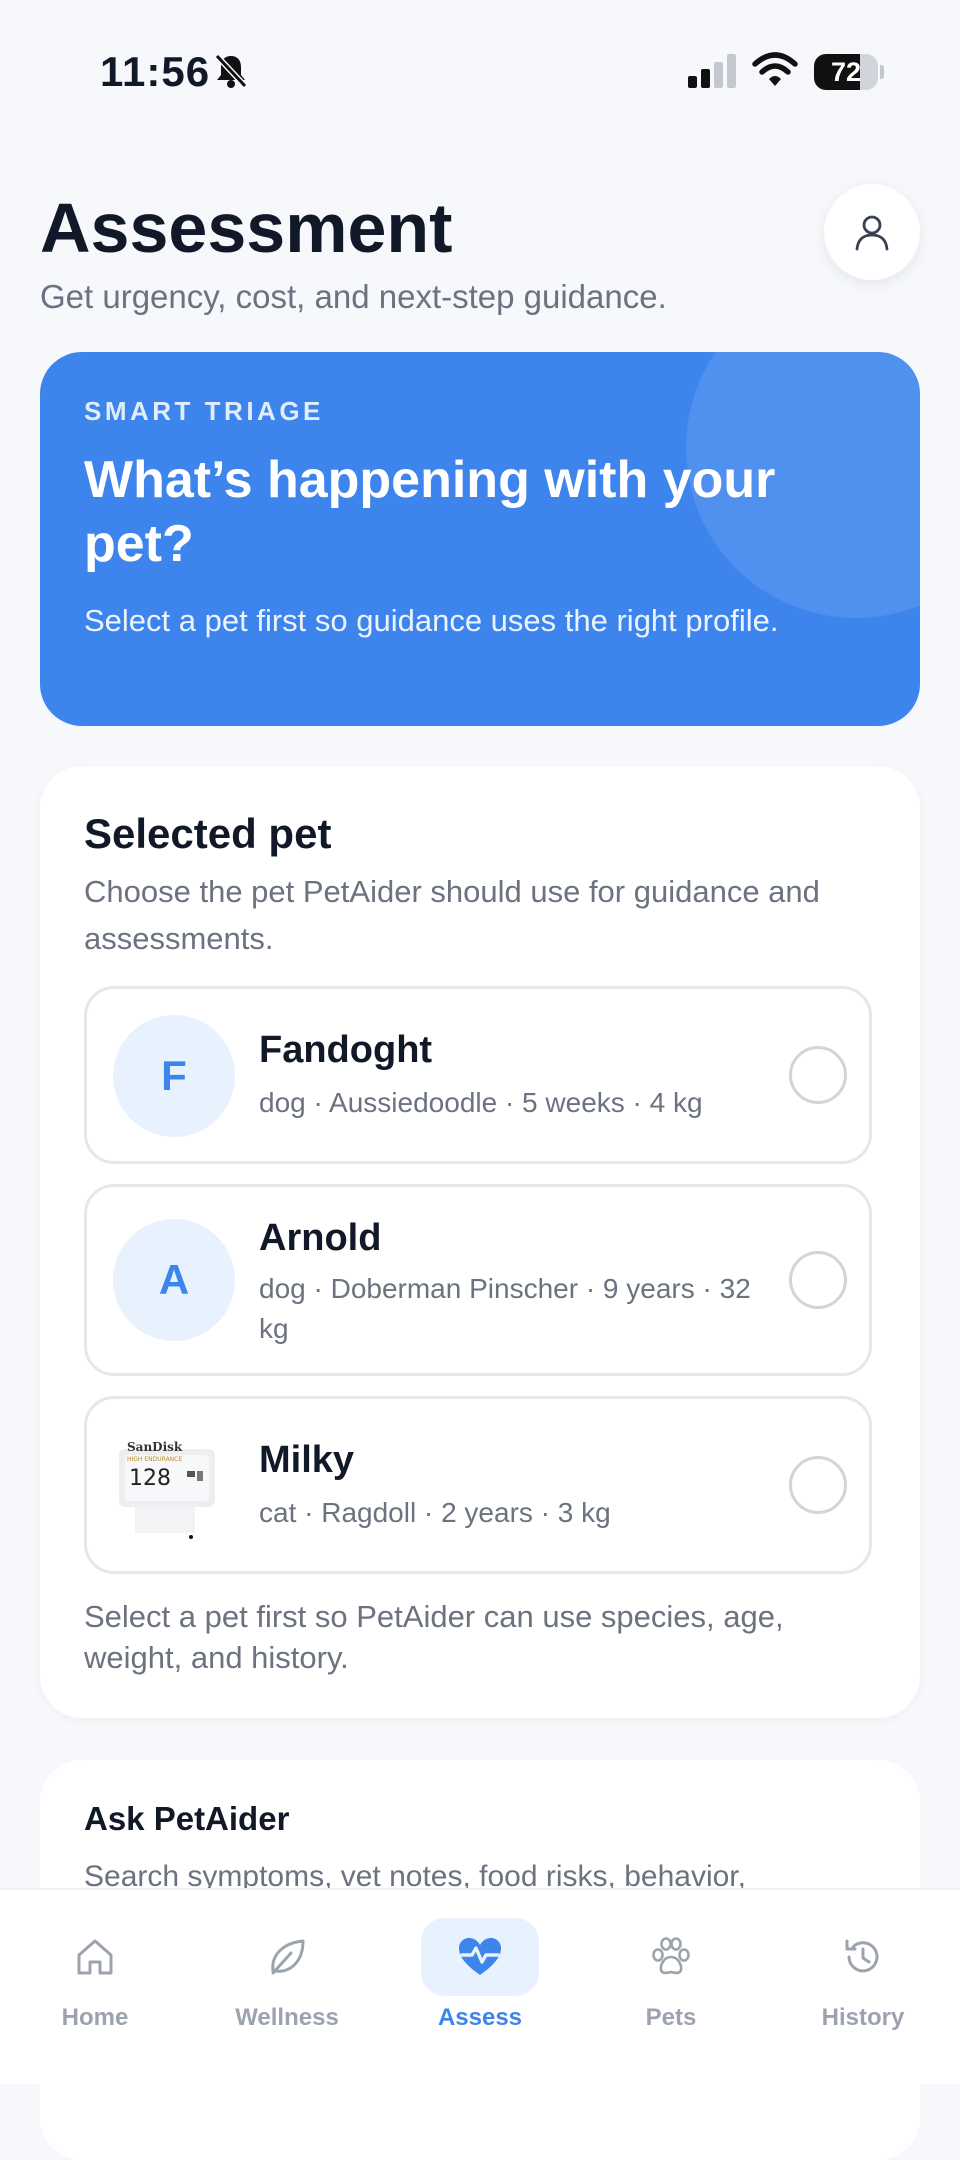 The height and width of the screenshot is (2160, 960). I want to click on leaf-icon, so click(288, 1957).